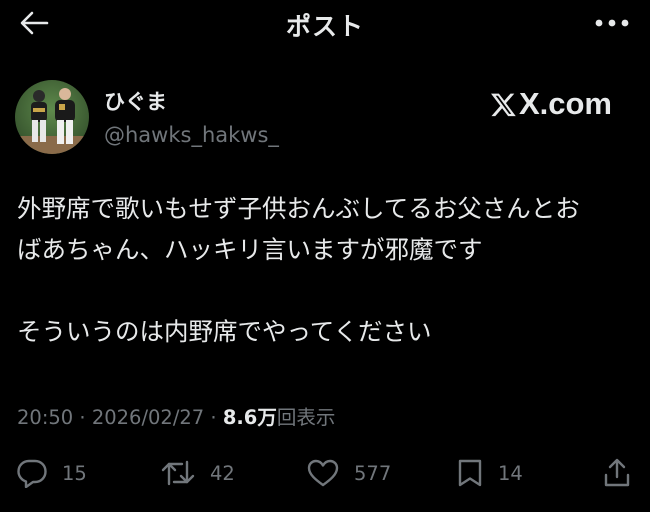  I want to click on post-text-line: 外野席で歌いもせず子供おんぶしてるお父さんとお, so click(298, 208).